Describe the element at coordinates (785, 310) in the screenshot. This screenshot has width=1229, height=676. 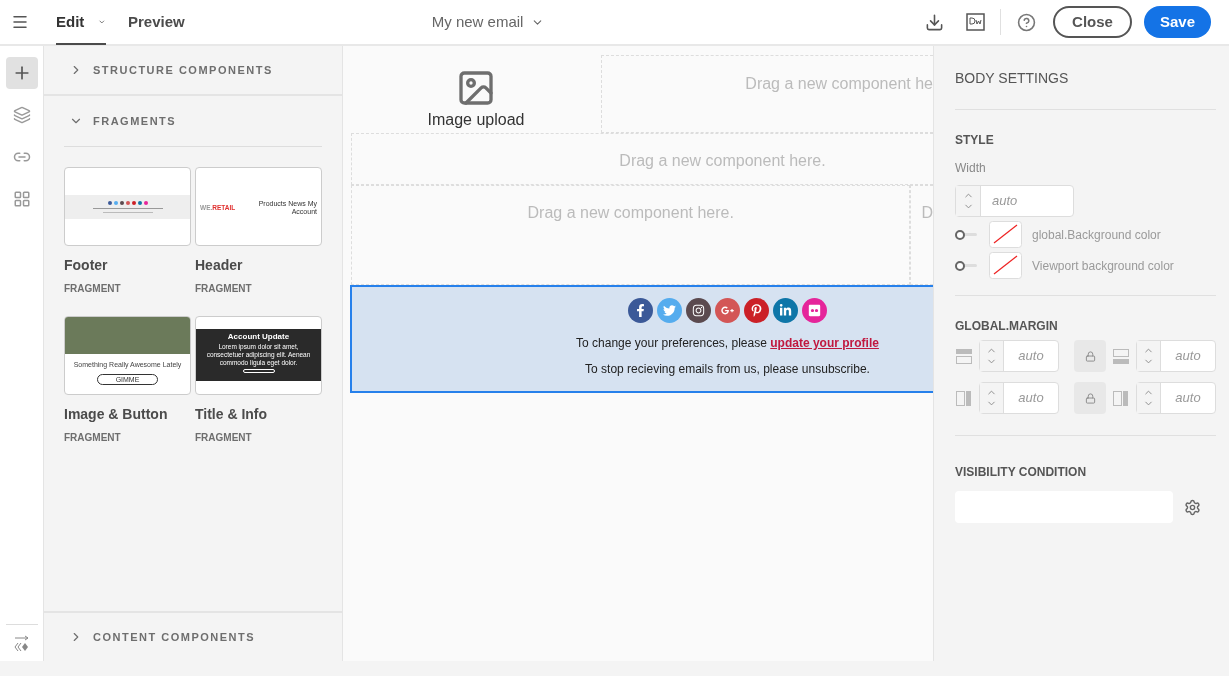
I see `linkedin-icon` at that location.